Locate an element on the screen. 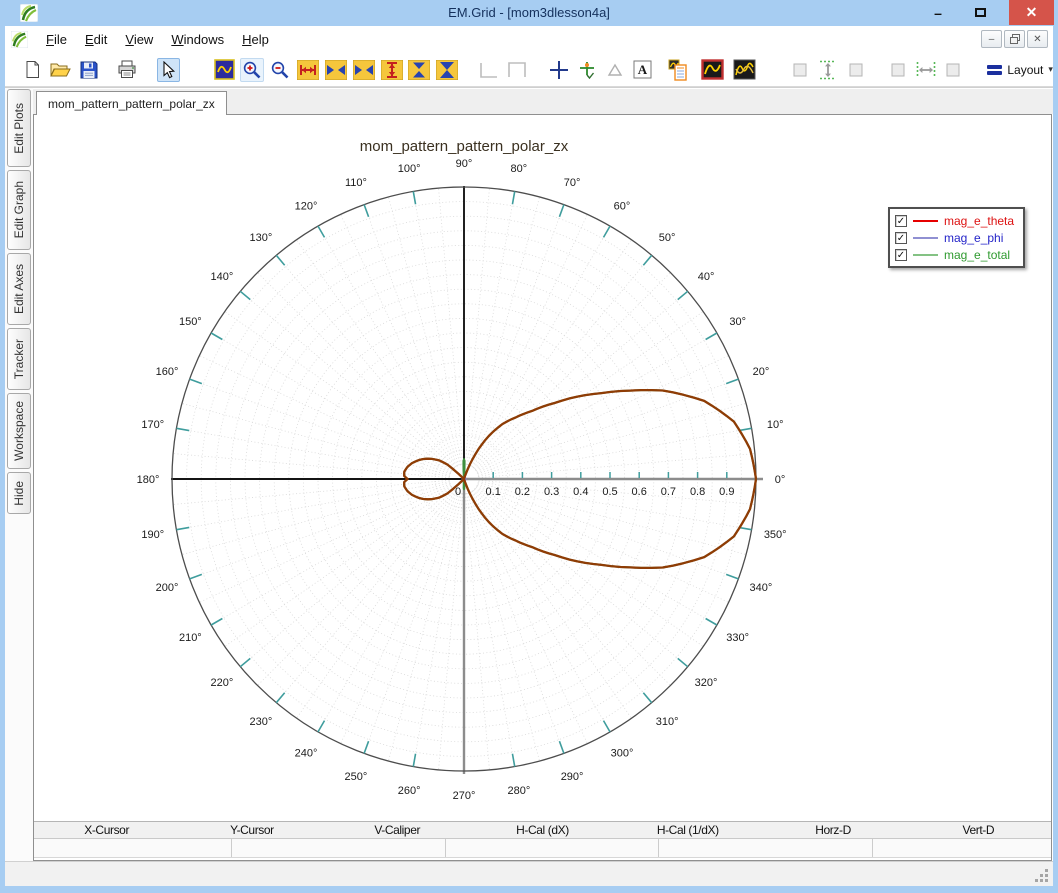 The width and height of the screenshot is (1058, 893). pointer-arrow-icon is located at coordinates (169, 69).